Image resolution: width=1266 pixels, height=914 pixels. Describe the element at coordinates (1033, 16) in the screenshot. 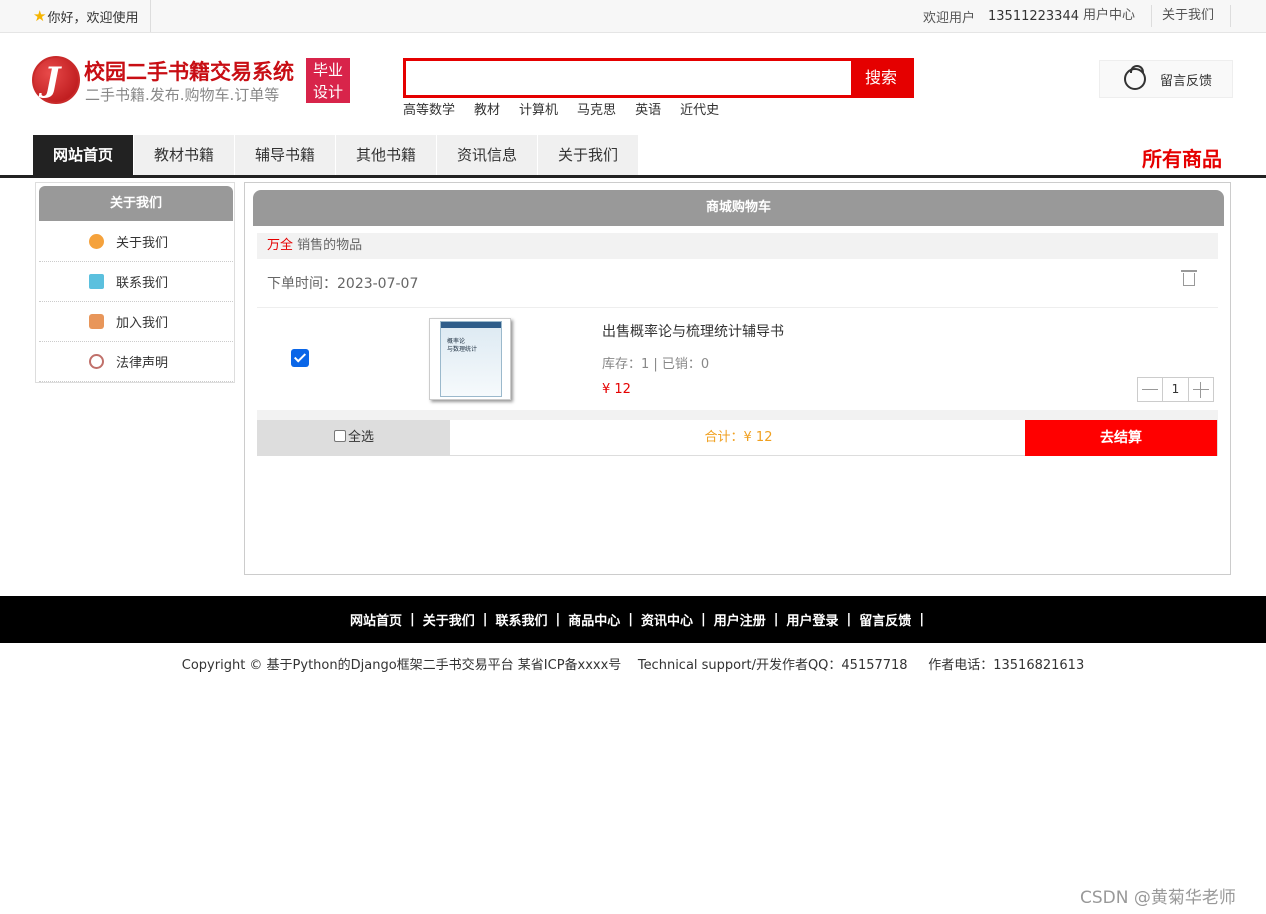

I see `user-phone: 13511223344` at that location.